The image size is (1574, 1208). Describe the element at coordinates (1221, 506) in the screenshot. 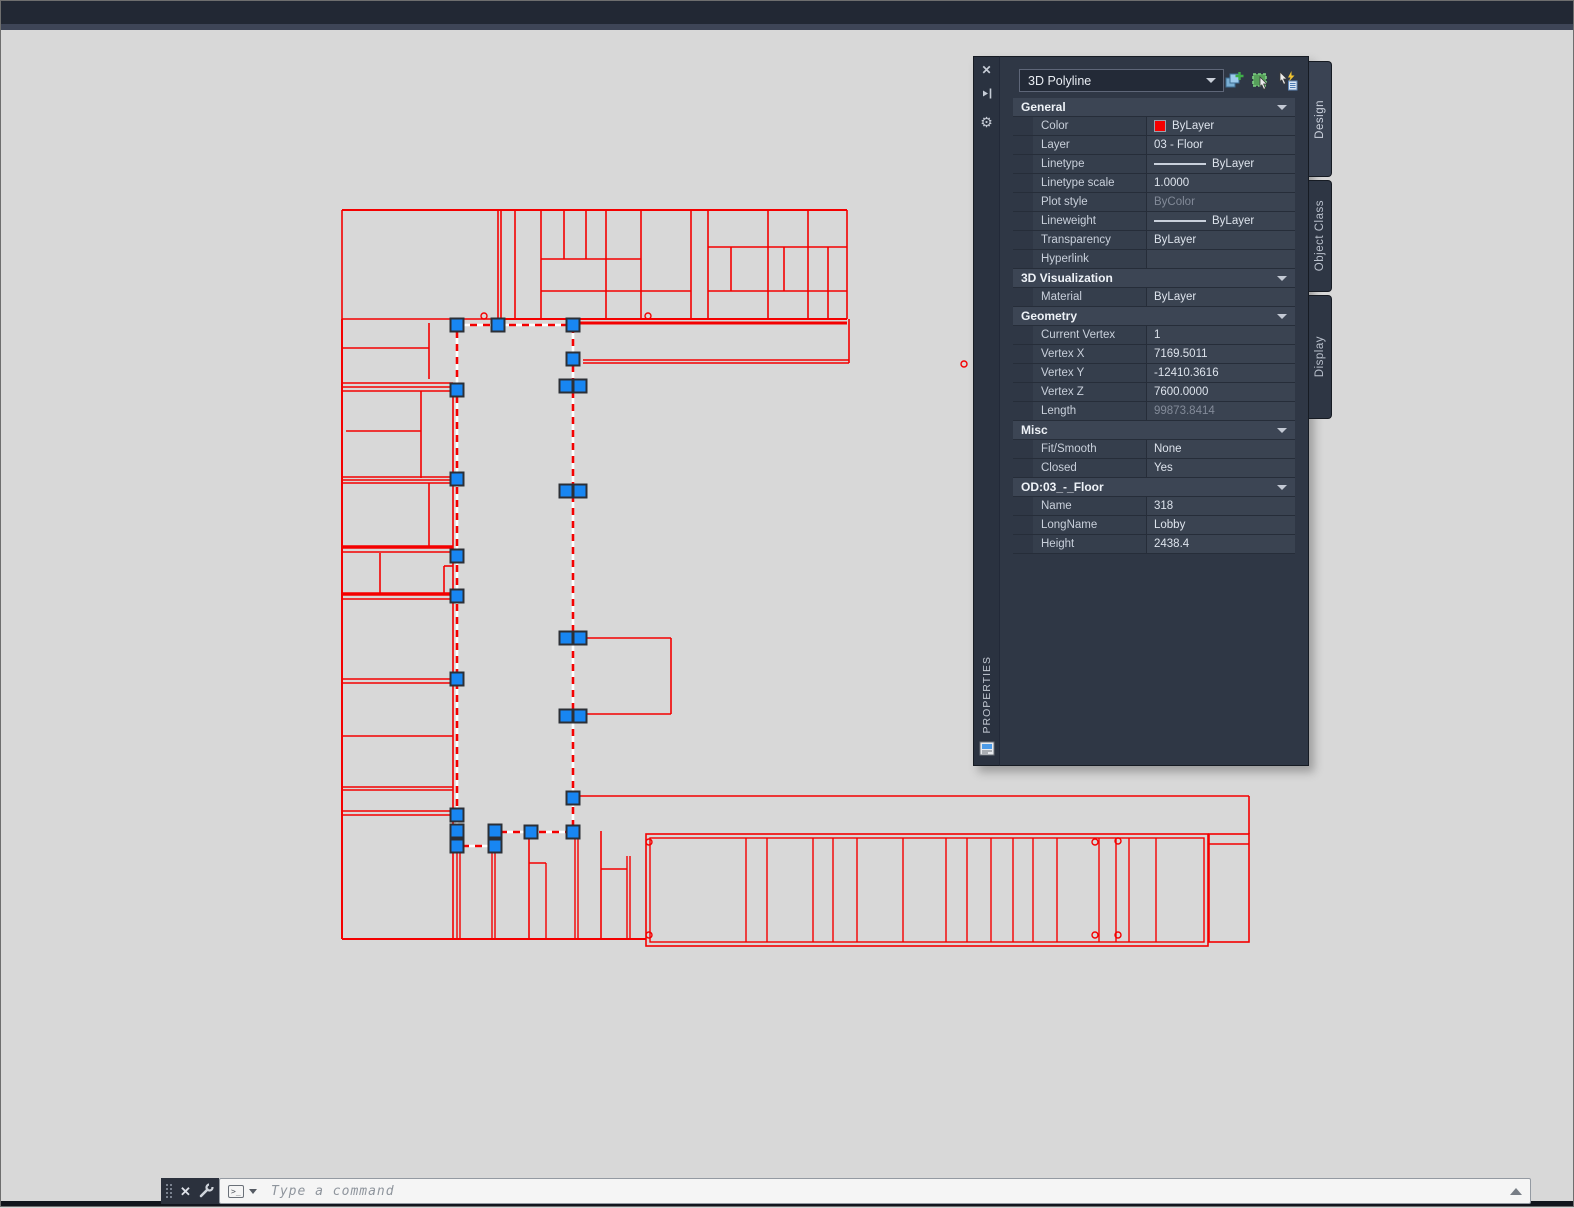

I see `property-value: 318` at that location.